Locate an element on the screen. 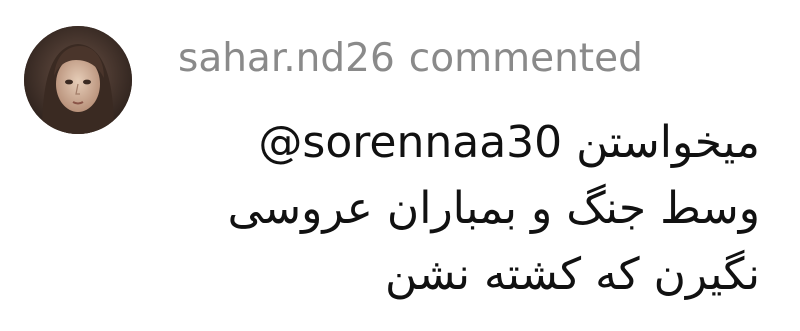  user-avatar-icon is located at coordinates (78, 80).